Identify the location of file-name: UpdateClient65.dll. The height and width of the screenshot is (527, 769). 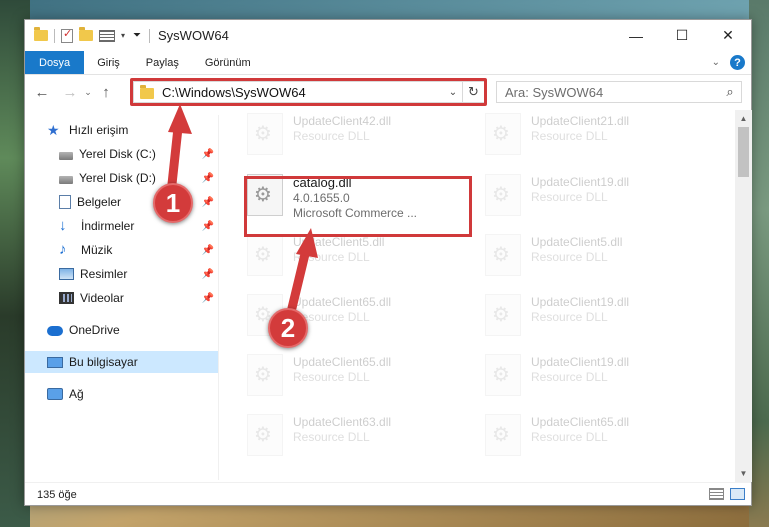
(580, 422).